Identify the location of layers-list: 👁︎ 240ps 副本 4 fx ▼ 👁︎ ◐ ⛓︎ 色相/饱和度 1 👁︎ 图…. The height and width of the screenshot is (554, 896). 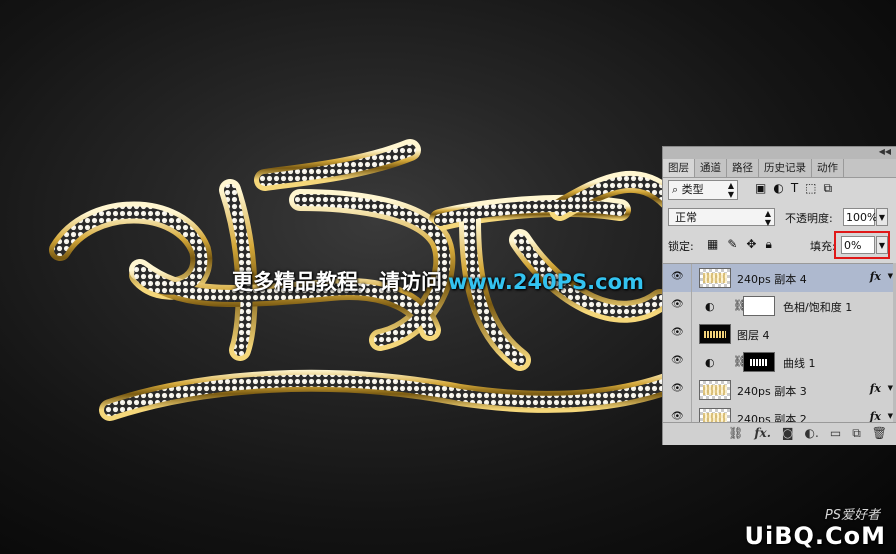
(779, 344).